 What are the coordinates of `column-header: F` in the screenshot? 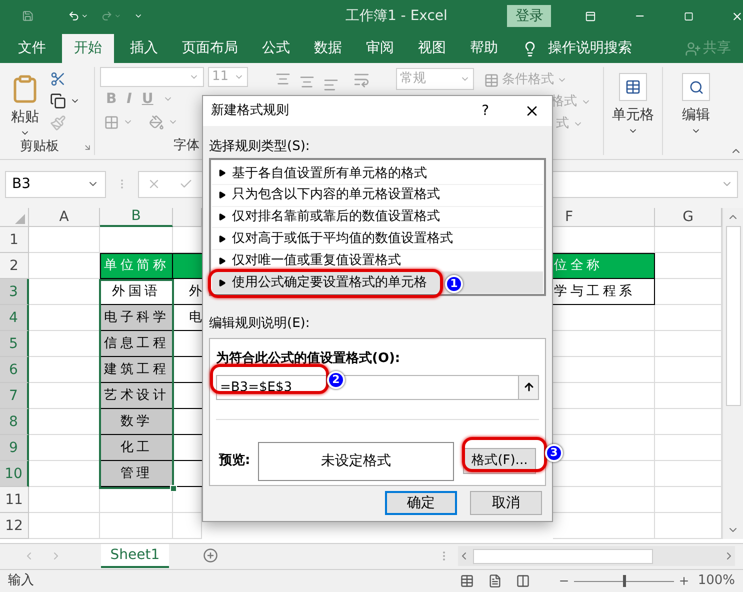 It's located at (604, 217).